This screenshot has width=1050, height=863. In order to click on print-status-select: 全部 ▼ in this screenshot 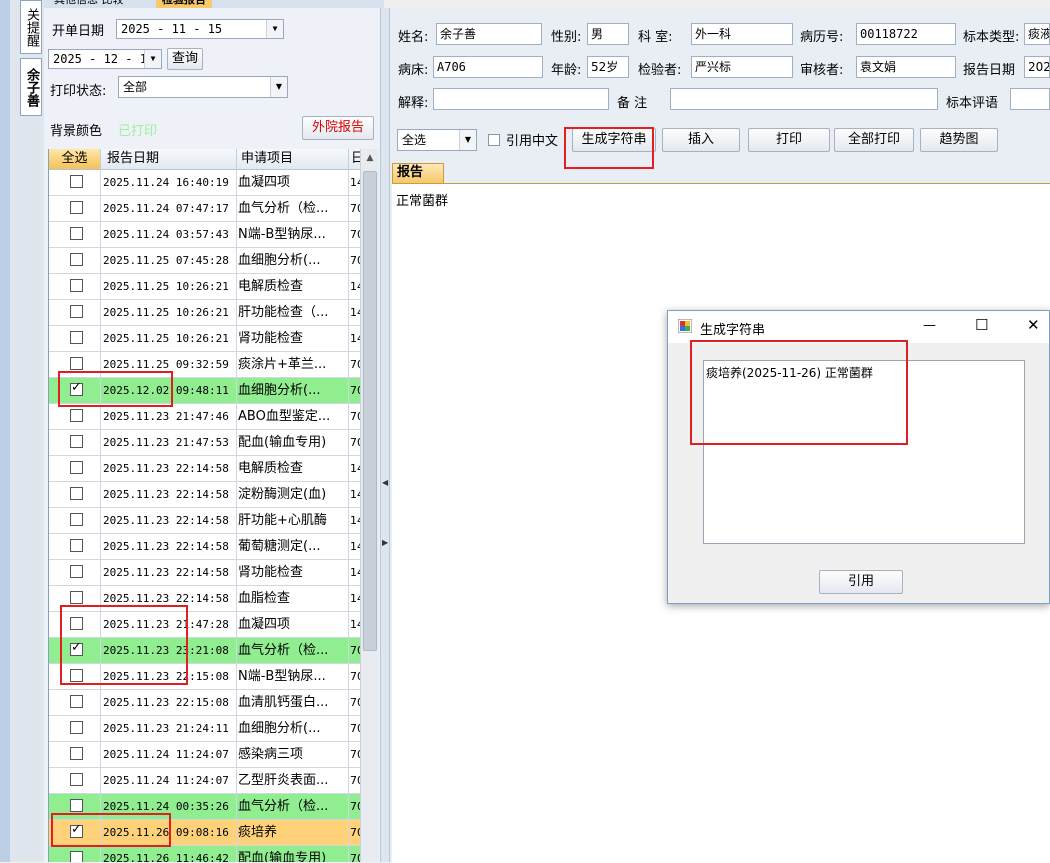, I will do `click(203, 87)`.